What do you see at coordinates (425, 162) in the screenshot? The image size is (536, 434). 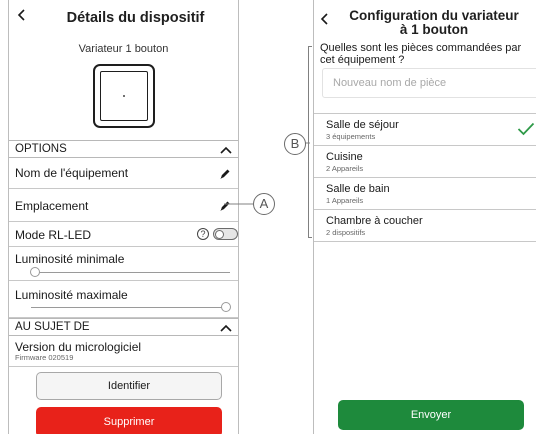 I see `room-item-kitchen: Cuisine 2 Appareils` at bounding box center [425, 162].